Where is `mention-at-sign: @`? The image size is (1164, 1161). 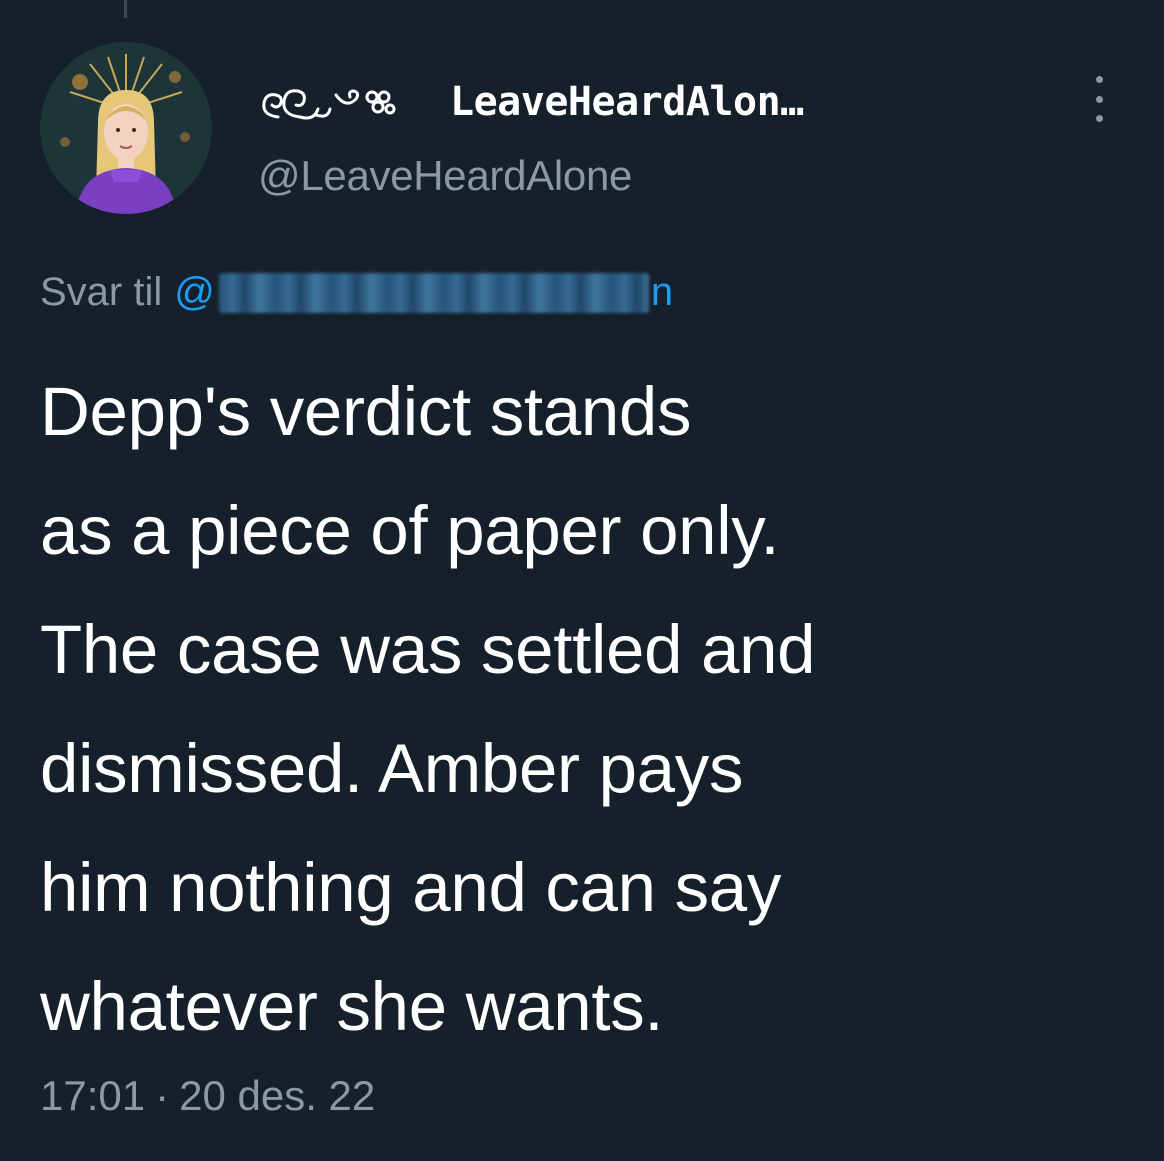 mention-at-sign: @ is located at coordinates (194, 292).